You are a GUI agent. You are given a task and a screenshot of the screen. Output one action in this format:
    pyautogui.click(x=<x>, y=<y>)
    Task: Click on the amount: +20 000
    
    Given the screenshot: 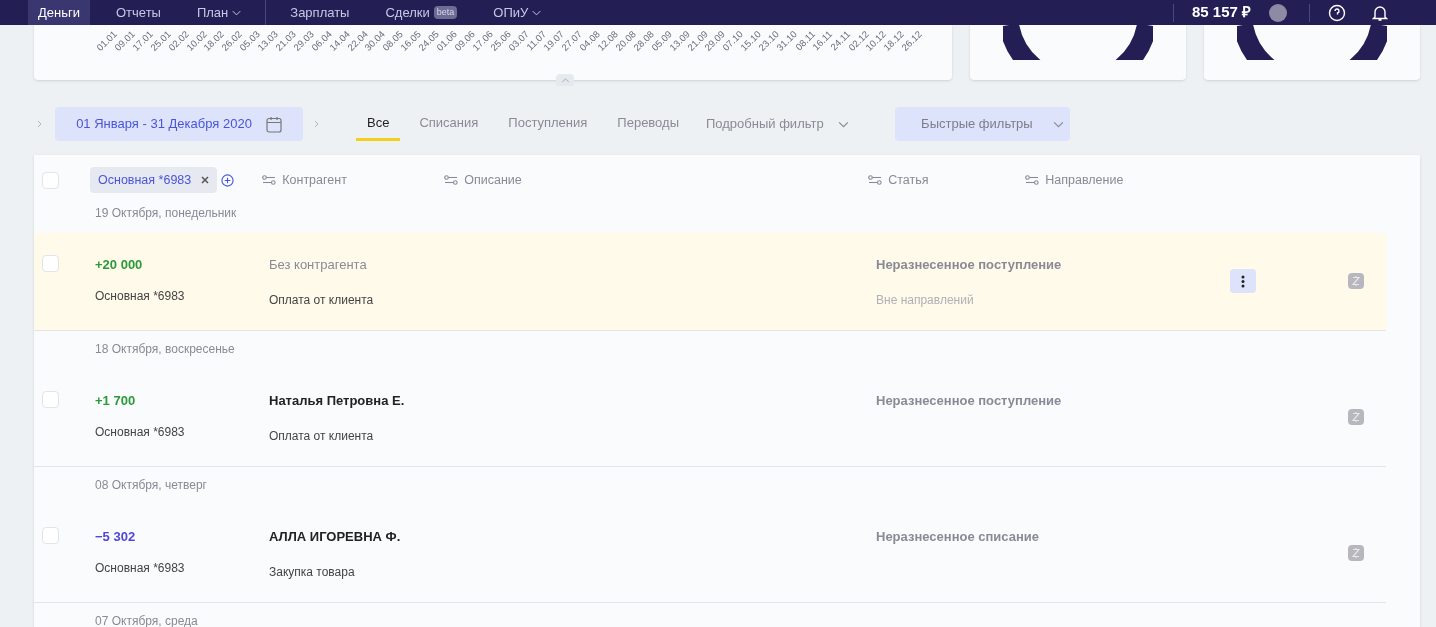 What is the action you would take?
    pyautogui.click(x=119, y=265)
    